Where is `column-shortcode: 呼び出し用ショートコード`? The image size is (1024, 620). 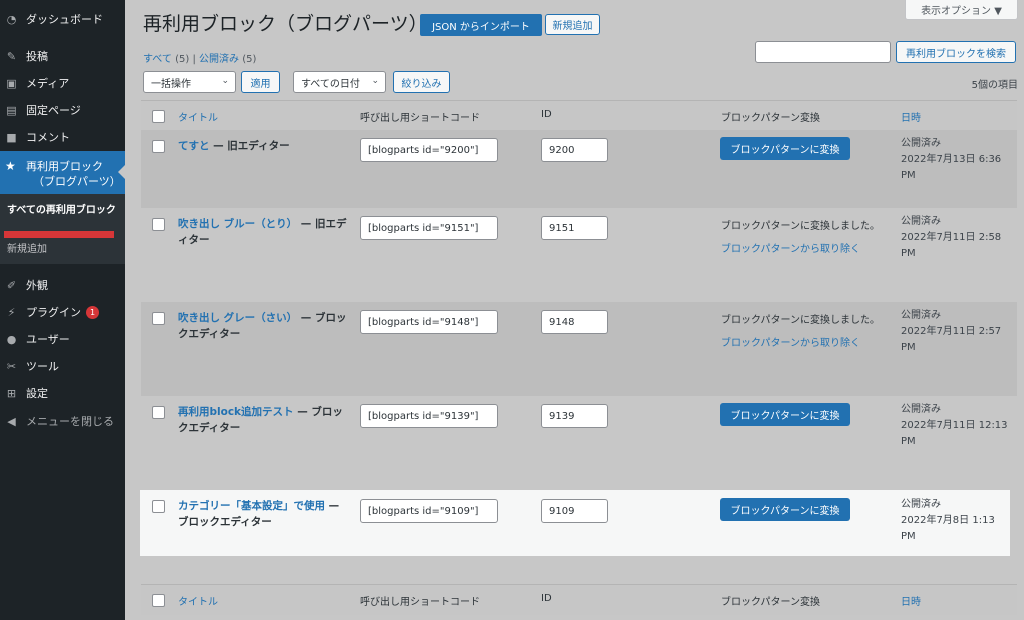
column-shortcode: 呼び出し用ショートコード is located at coordinates (420, 118).